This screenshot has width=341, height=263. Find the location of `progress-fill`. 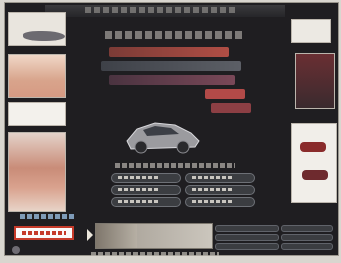

progress-fill is located at coordinates (116, 236).